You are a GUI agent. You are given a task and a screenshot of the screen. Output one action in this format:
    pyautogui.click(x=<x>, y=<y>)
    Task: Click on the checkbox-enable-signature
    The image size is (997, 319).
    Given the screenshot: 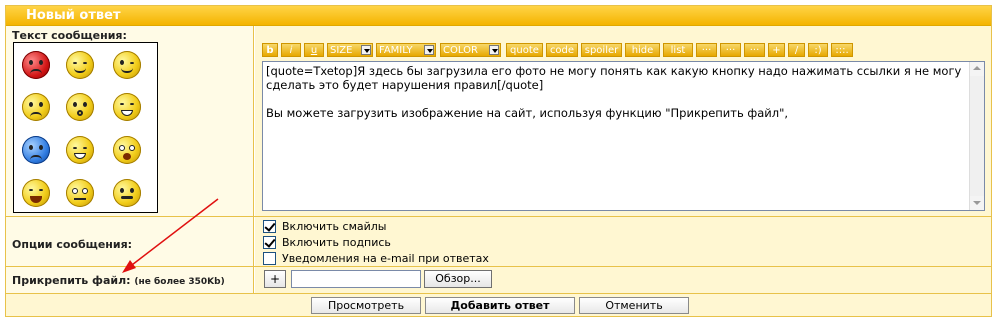 What is the action you would take?
    pyautogui.click(x=269, y=242)
    